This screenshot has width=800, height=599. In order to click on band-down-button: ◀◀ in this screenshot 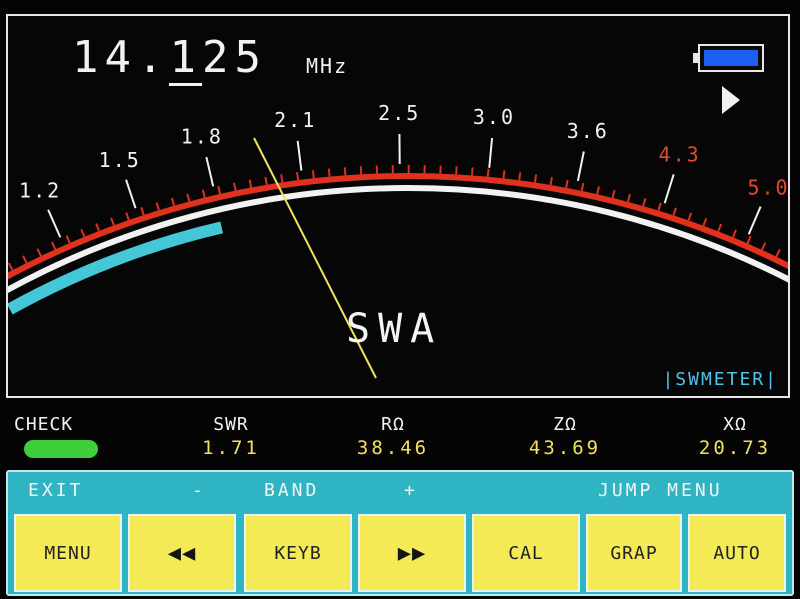, I will do `click(182, 553)`.